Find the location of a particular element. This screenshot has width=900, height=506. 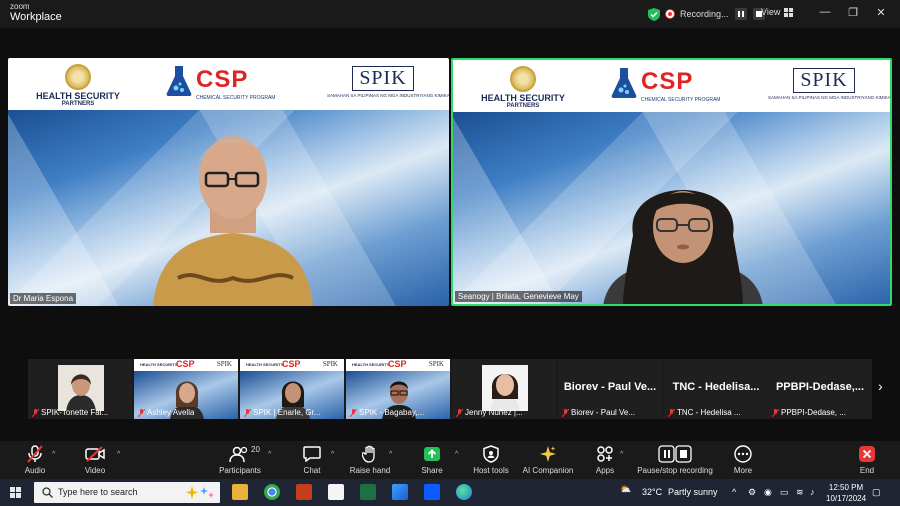

participants-count: 20 is located at coordinates (255, 449).